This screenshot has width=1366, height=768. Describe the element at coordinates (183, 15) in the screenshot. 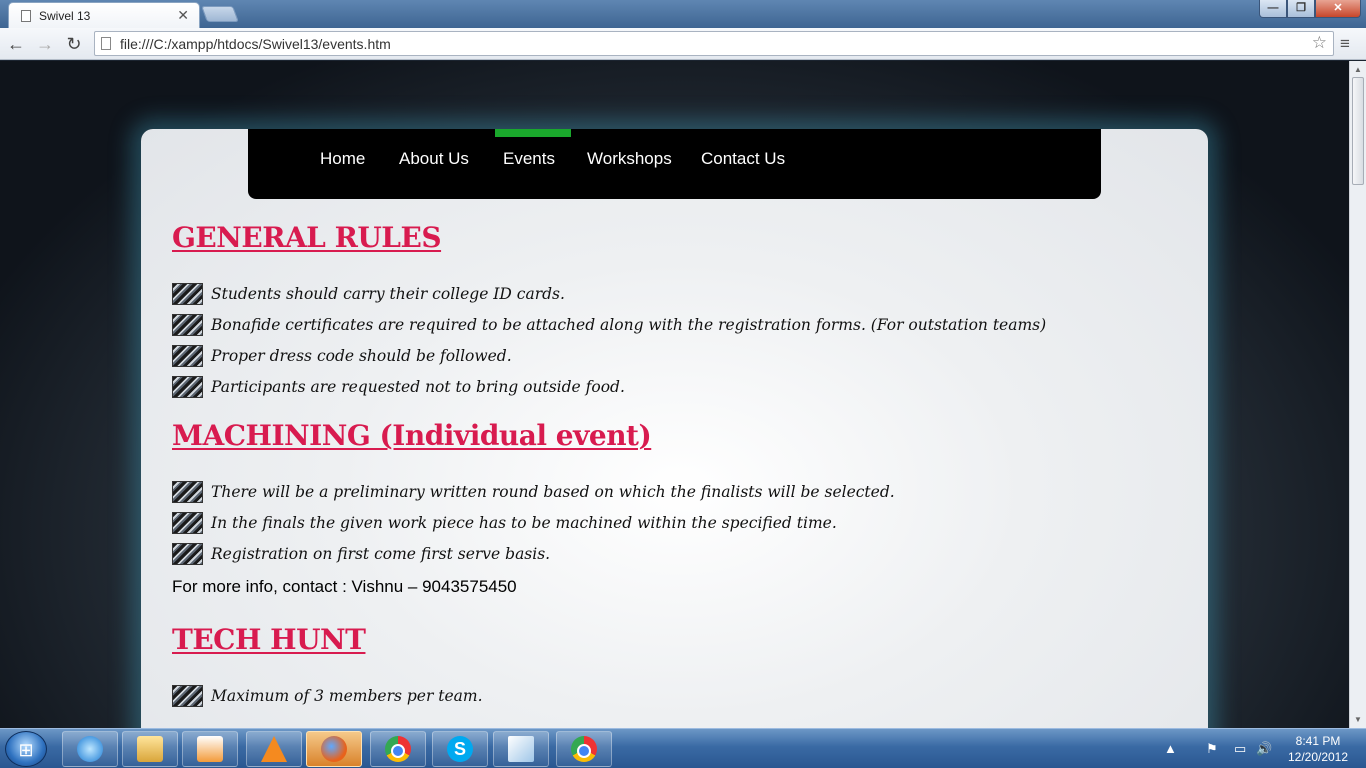

I see `tab-close-icon: ✕` at that location.